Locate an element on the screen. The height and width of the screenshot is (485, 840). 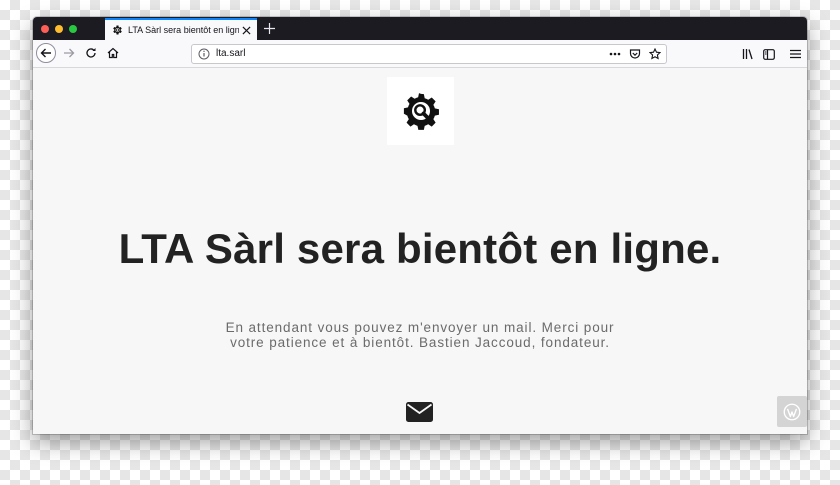
gear-icon is located at coordinates (117, 30).